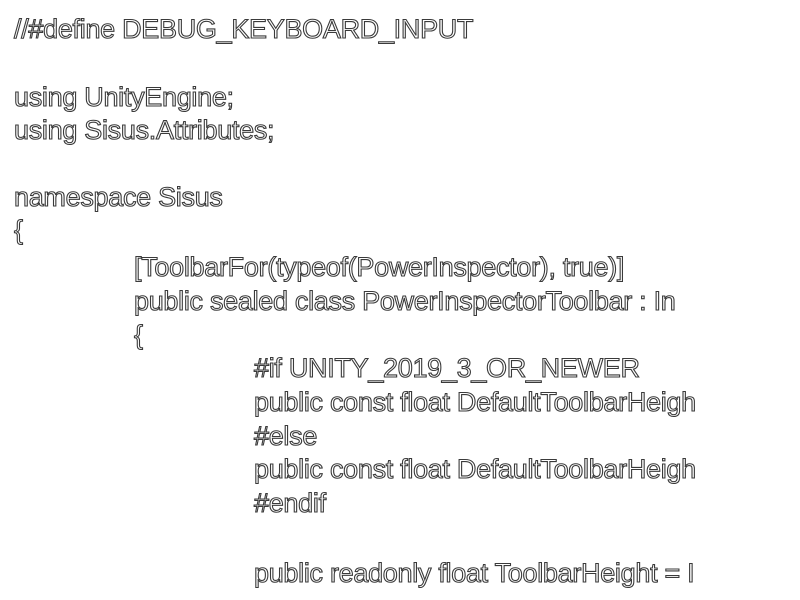 This screenshot has width=800, height=600. I want to click on code-line-14: public const float DefaultToolbarHeigh, so click(474, 469).